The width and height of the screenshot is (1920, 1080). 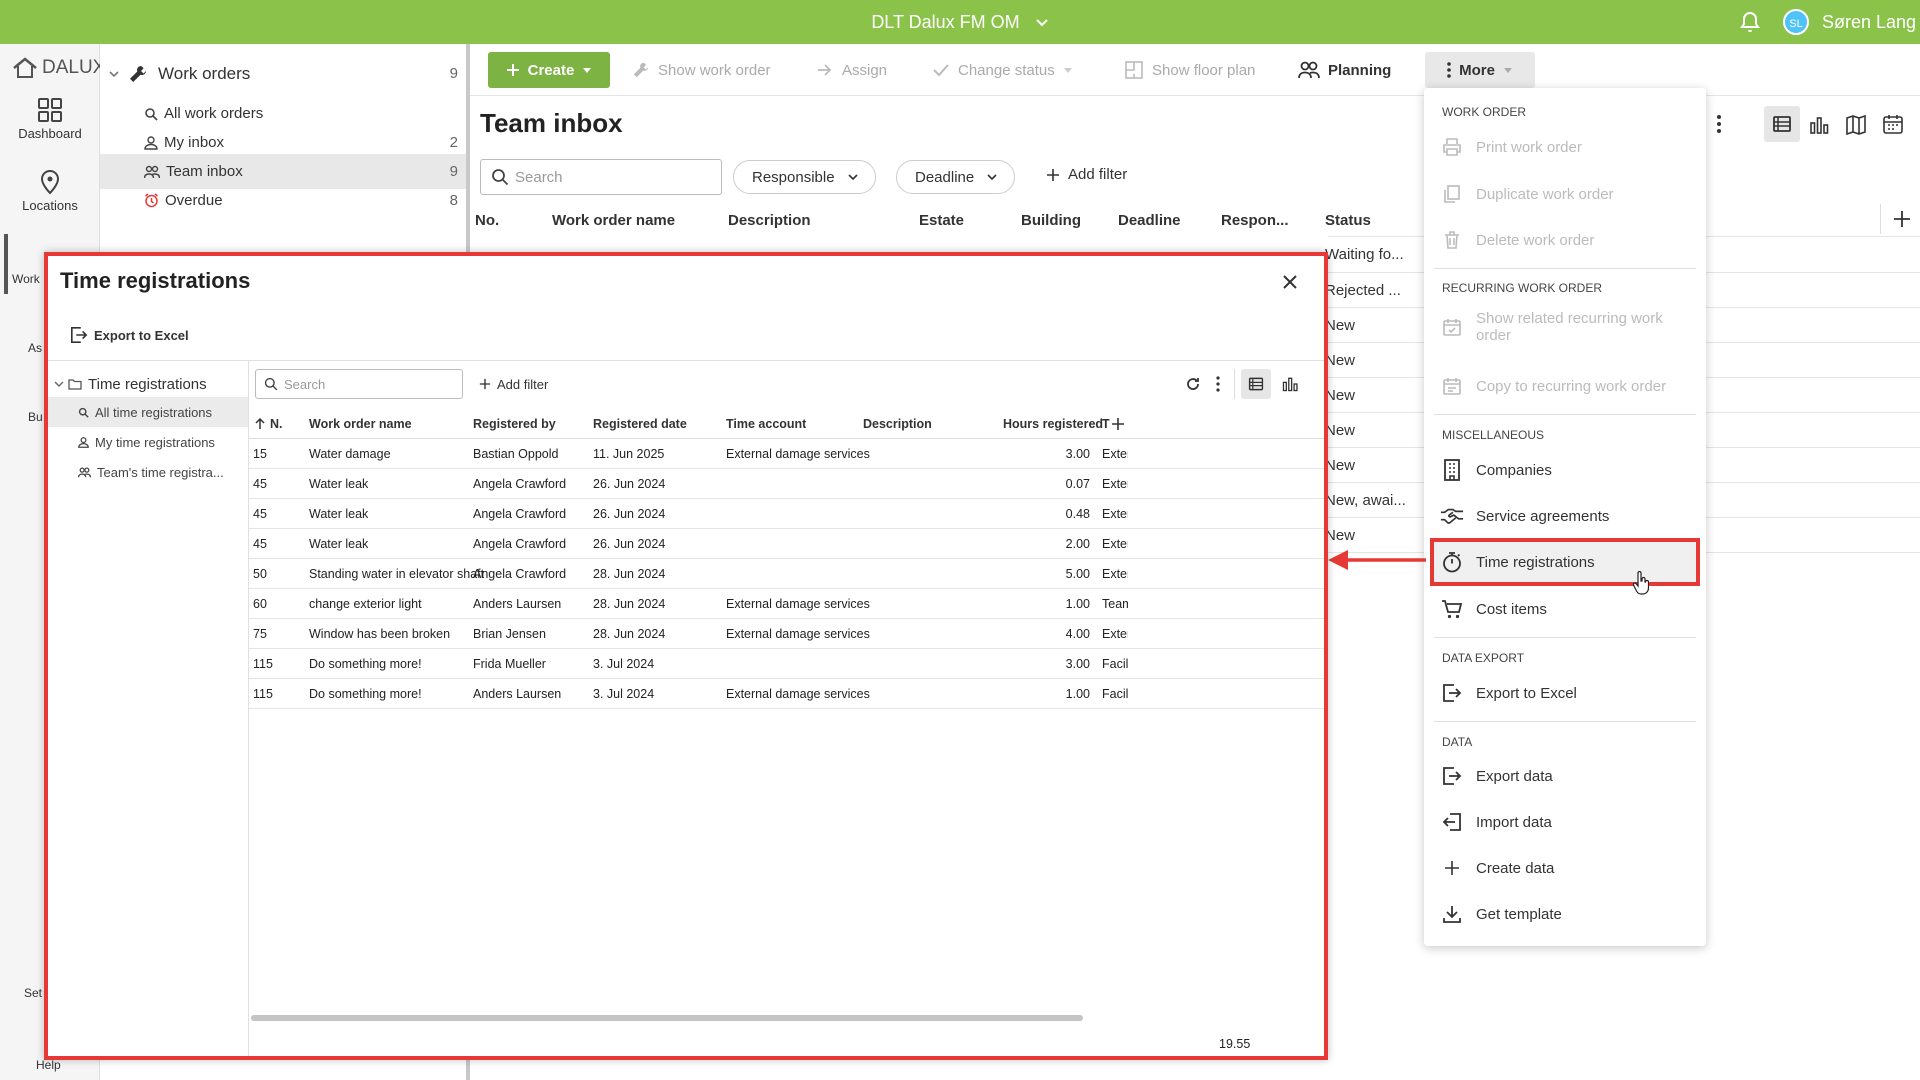 I want to click on rail-item-settings: Set, so click(x=33, y=993).